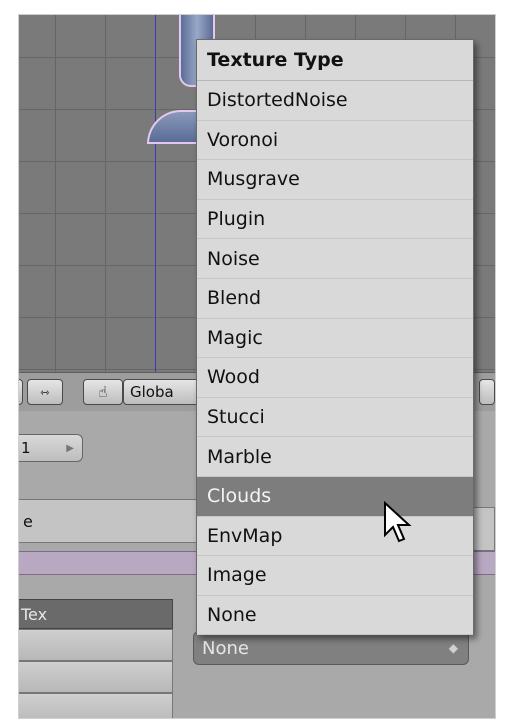  What do you see at coordinates (34, 614) in the screenshot?
I see `texture-tab-label: Tex` at bounding box center [34, 614].